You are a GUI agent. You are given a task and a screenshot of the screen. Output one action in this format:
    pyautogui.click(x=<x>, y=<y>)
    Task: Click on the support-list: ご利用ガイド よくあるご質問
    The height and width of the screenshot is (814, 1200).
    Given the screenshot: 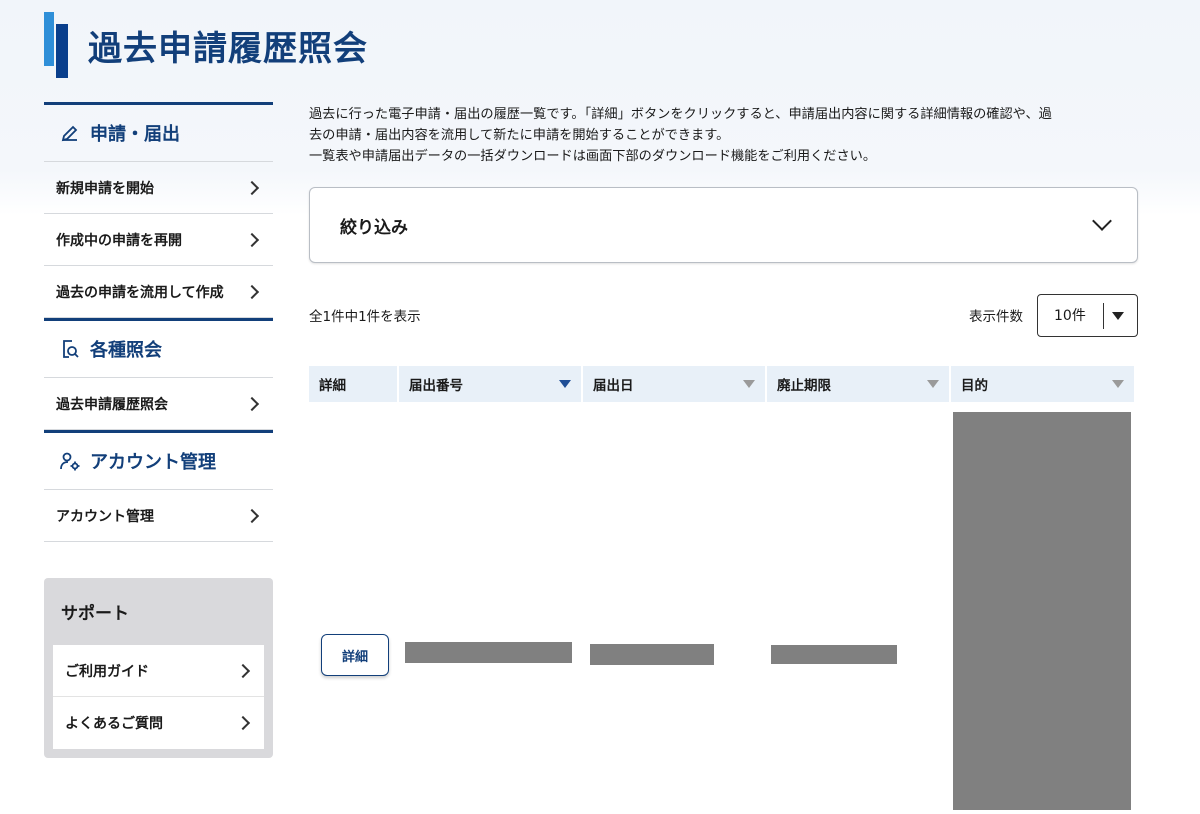 What is the action you would take?
    pyautogui.click(x=158, y=697)
    